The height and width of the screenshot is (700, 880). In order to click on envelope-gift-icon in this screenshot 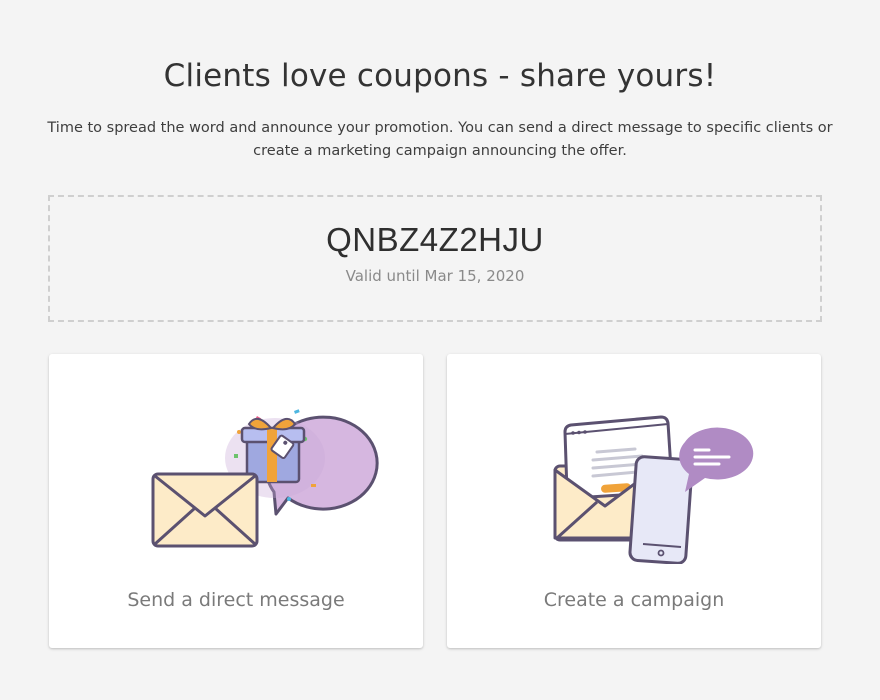, I will do `click(265, 478)`.